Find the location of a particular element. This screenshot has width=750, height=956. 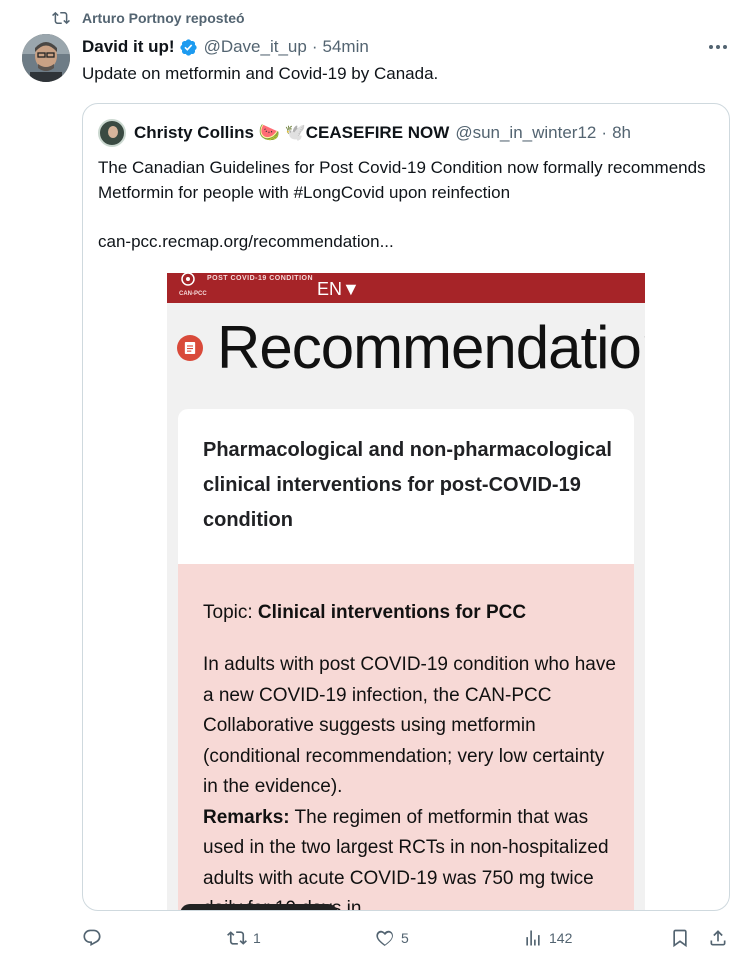

action-bar: 1 5 142 is located at coordinates (412, 940).